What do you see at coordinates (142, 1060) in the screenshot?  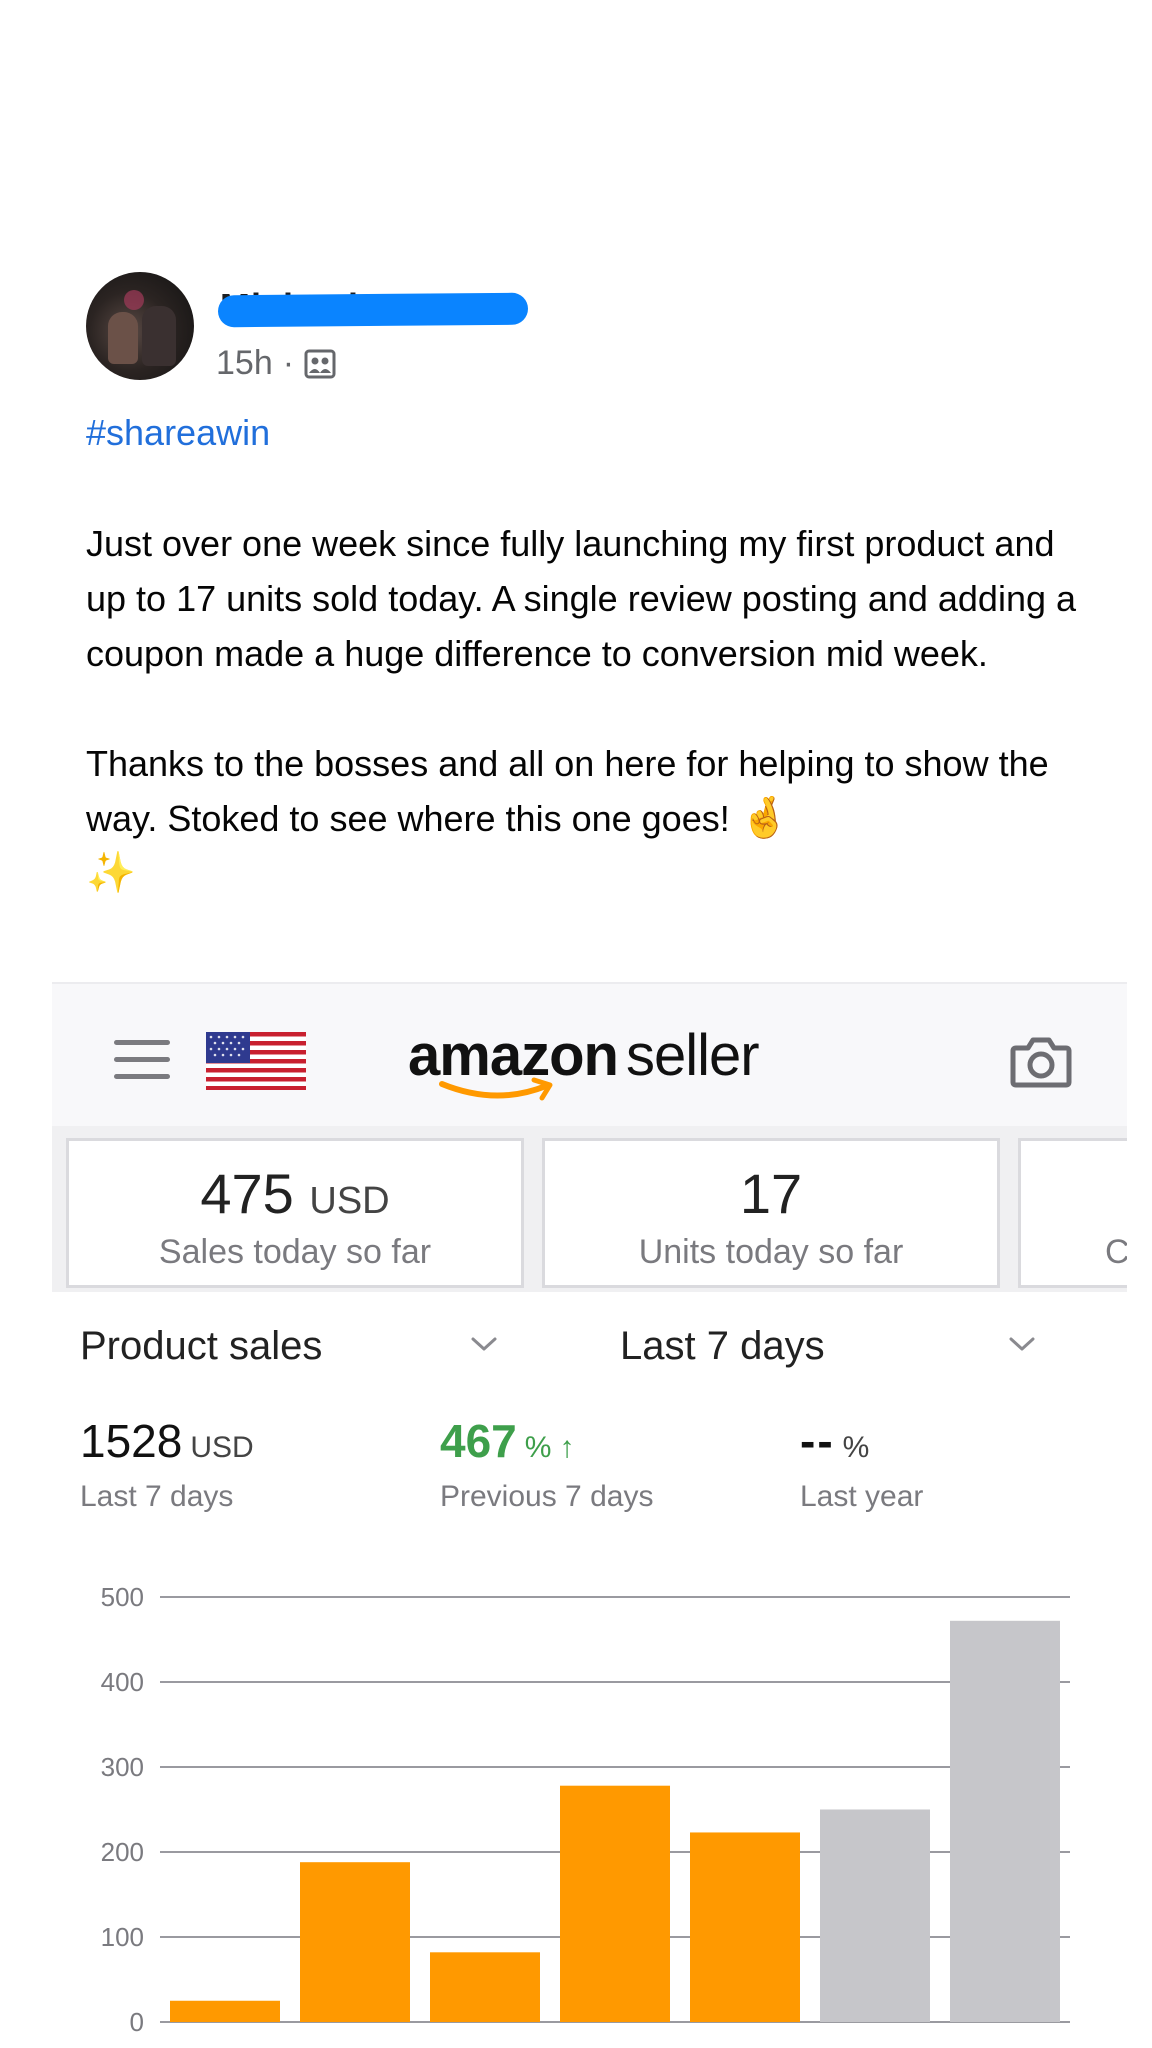 I see `hamburger-icon` at bounding box center [142, 1060].